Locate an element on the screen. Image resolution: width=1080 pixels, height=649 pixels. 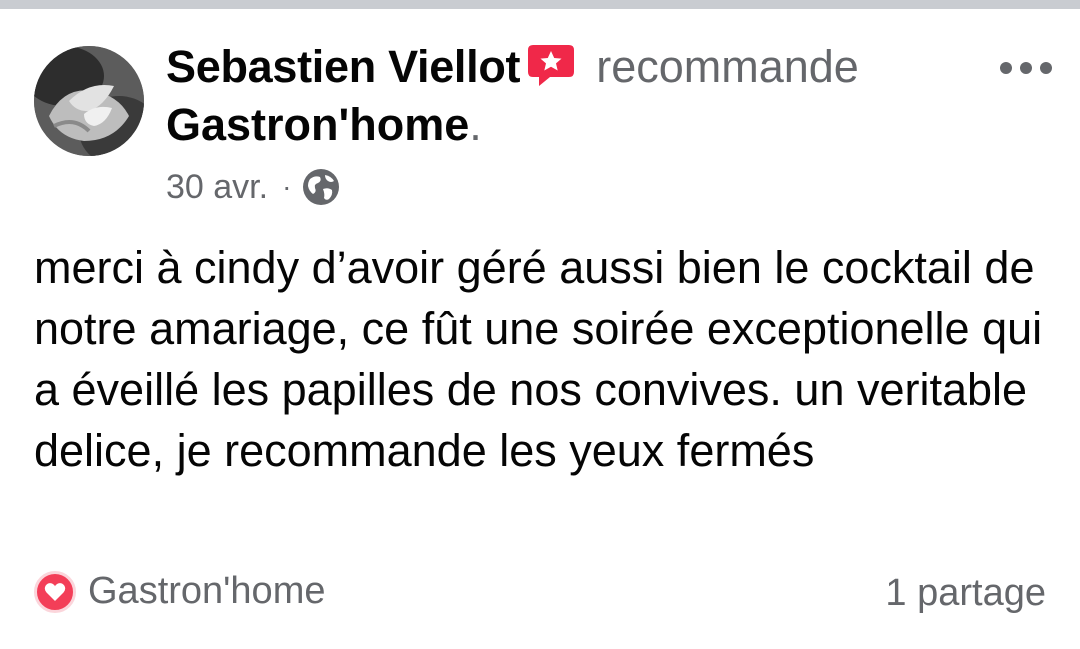
post-meta: 30 avr. · is located at coordinates (253, 187).